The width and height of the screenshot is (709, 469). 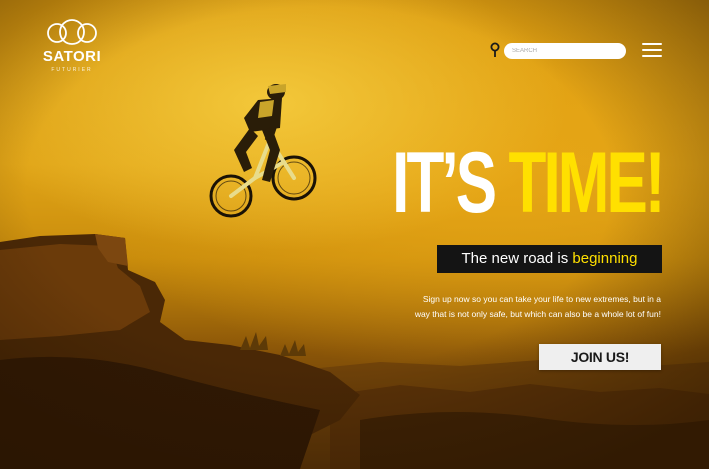 What do you see at coordinates (517, 258) in the screenshot?
I see `tagline-part-1: The new road is` at bounding box center [517, 258].